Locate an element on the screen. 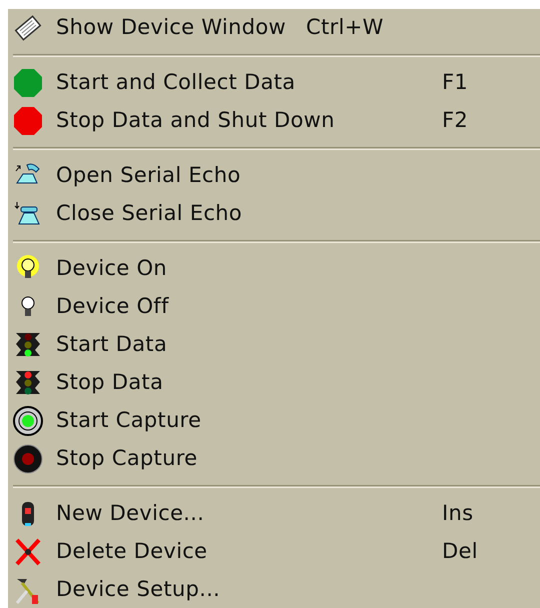  menu-item: Stop Data is located at coordinates (274, 383).